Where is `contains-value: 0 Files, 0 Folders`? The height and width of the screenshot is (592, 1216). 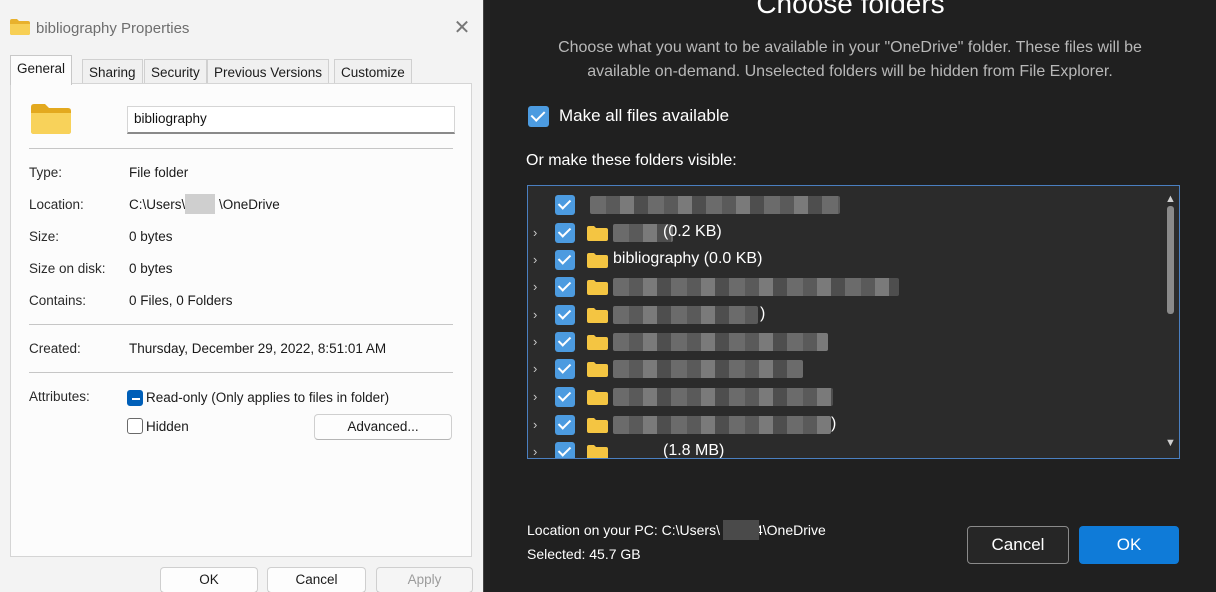 contains-value: 0 Files, 0 Folders is located at coordinates (181, 300).